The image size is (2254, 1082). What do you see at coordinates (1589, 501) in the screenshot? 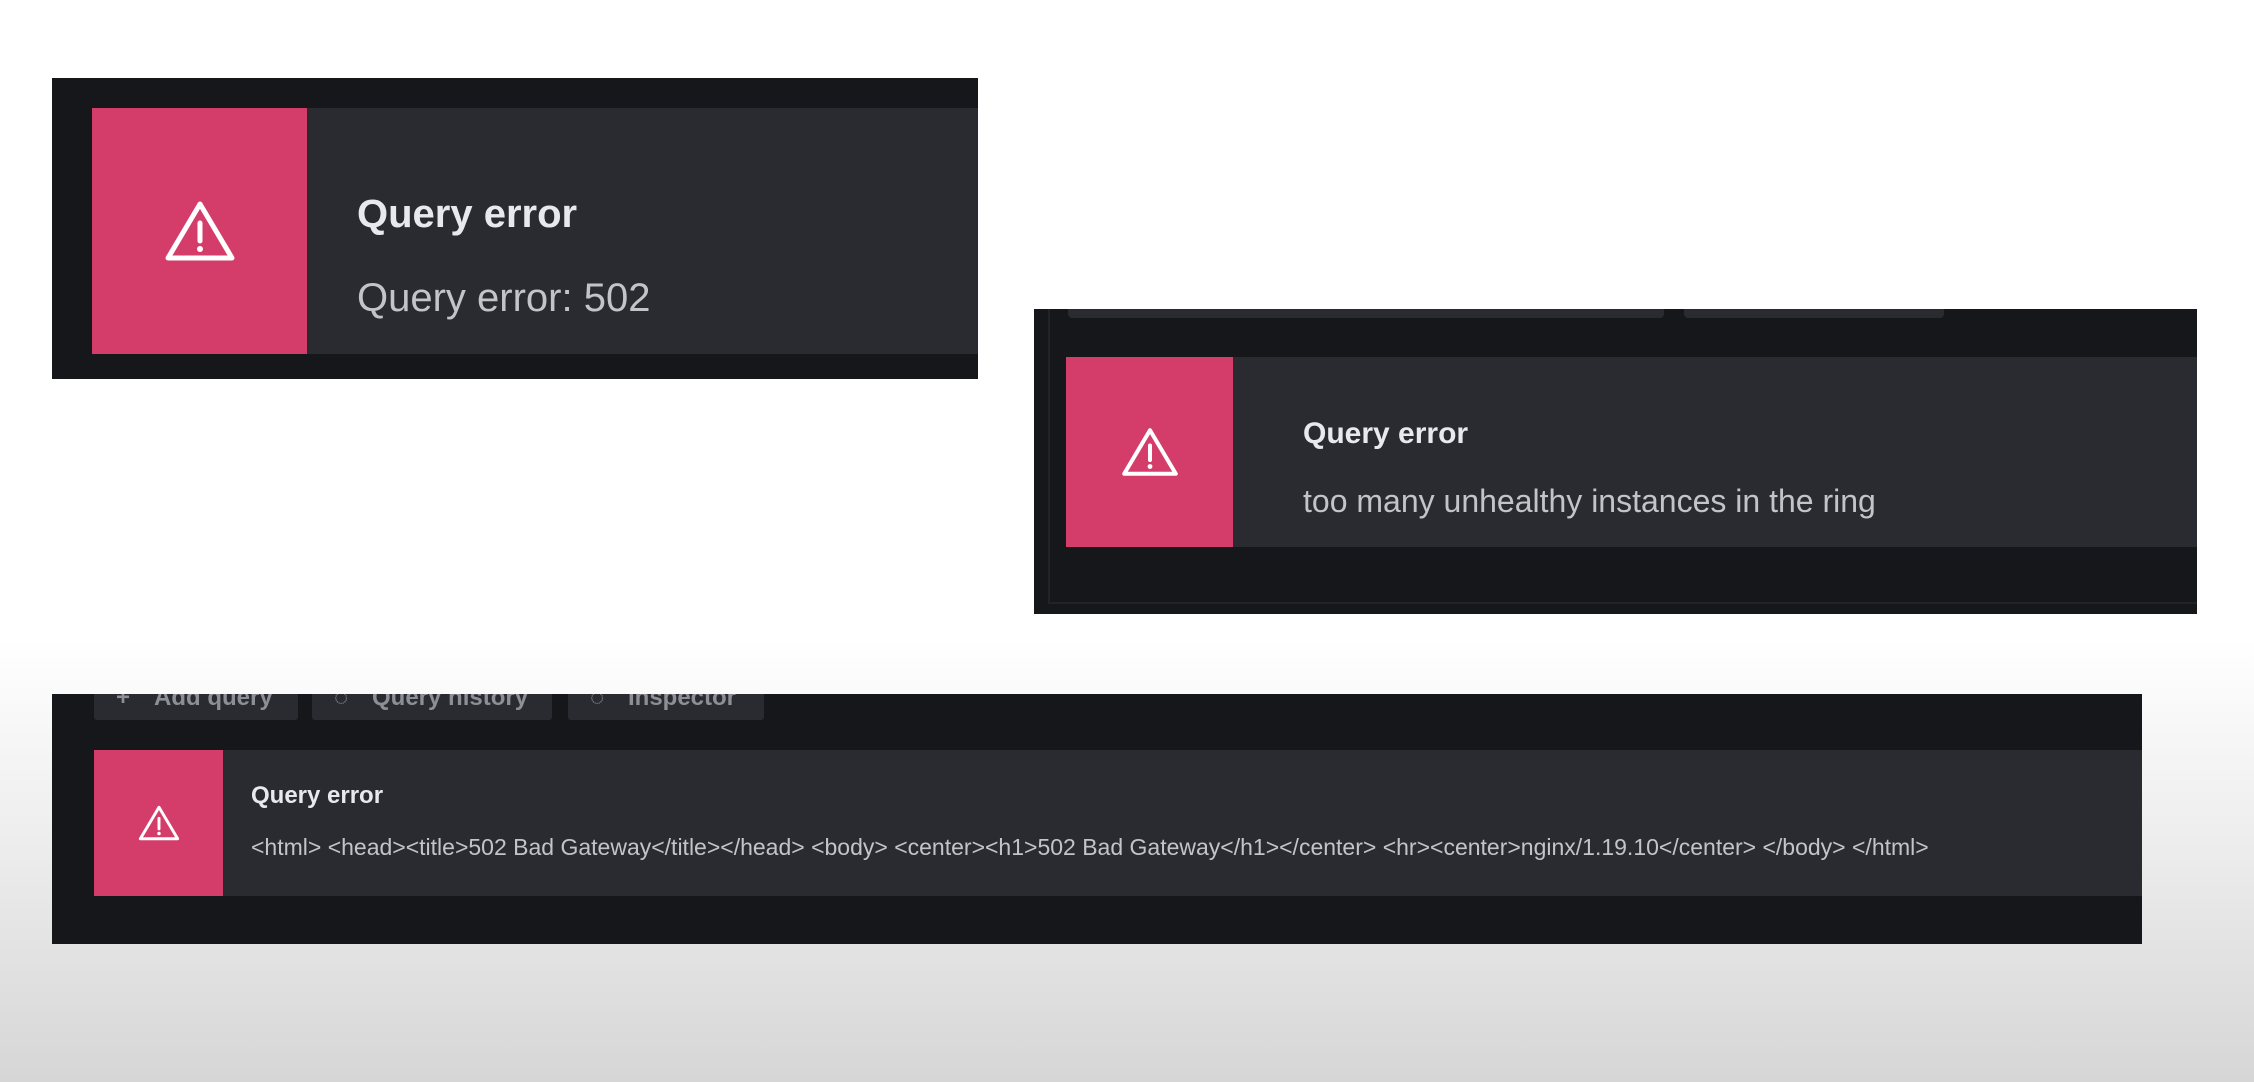
I see `alert-message: too many unhealthy instances in the ring` at bounding box center [1589, 501].